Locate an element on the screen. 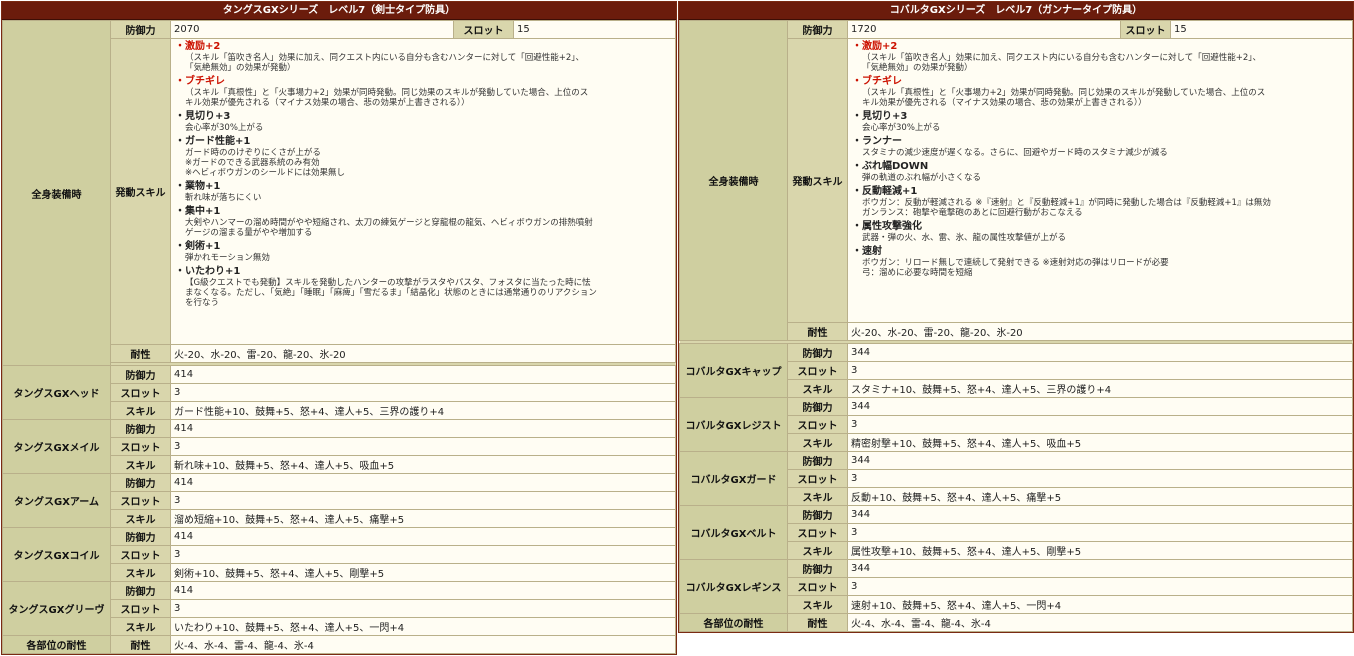 The width and height of the screenshot is (1354, 656). part-skill: 精密射撃+10、鼓舞+5、怒+4、達人+5、吸血+5 is located at coordinates (1100, 442).